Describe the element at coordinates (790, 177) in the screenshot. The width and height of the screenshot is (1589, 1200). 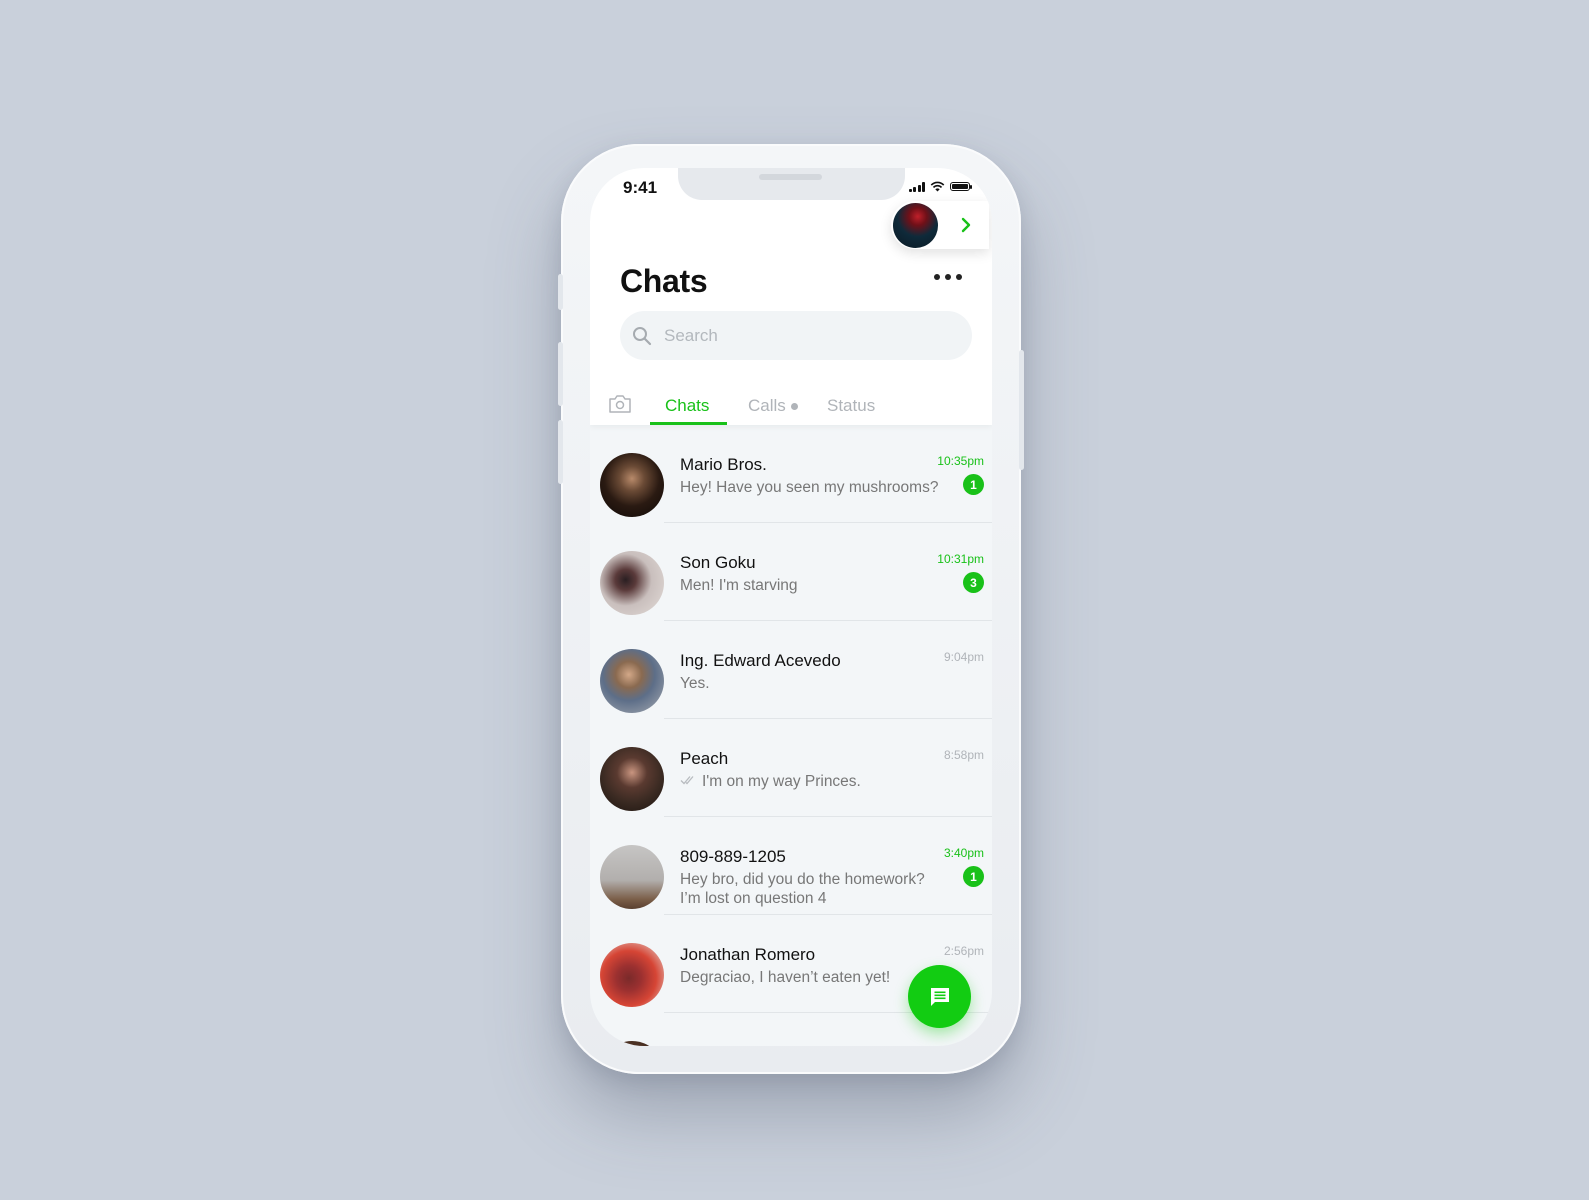
I see `speaker-grille` at that location.